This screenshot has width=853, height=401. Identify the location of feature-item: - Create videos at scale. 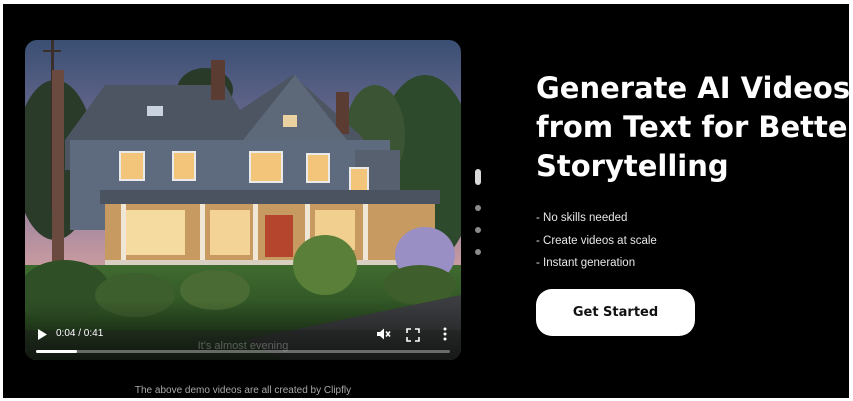
(596, 240).